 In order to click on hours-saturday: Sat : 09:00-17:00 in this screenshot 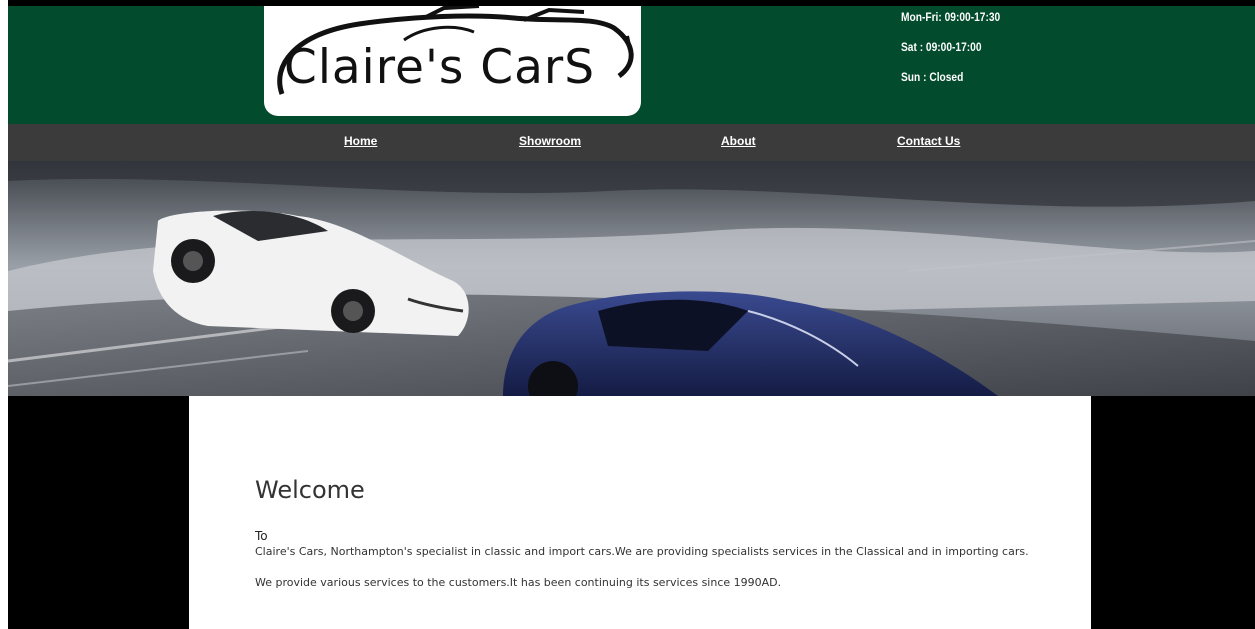, I will do `click(941, 47)`.